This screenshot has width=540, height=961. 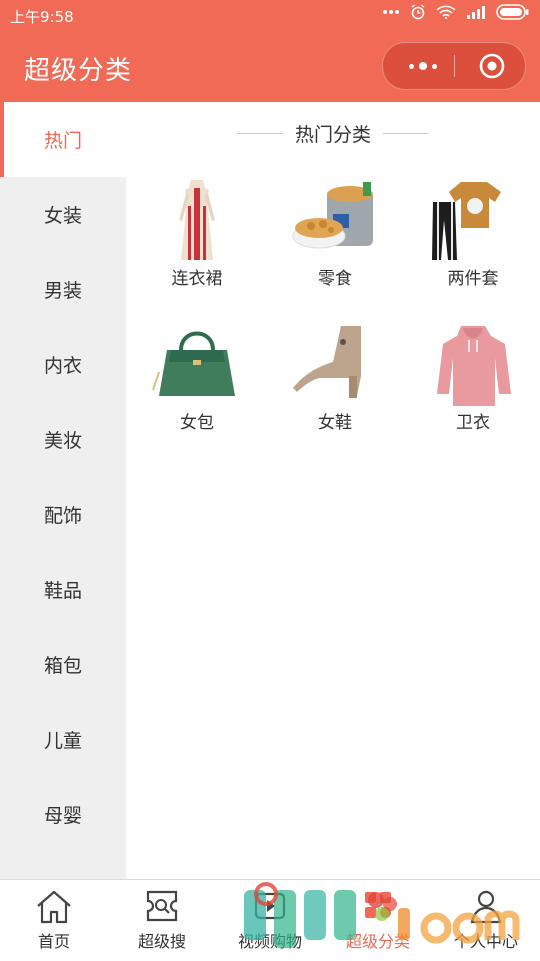 I want to click on category-ankle-boot: 女鞋, so click(x=335, y=380).